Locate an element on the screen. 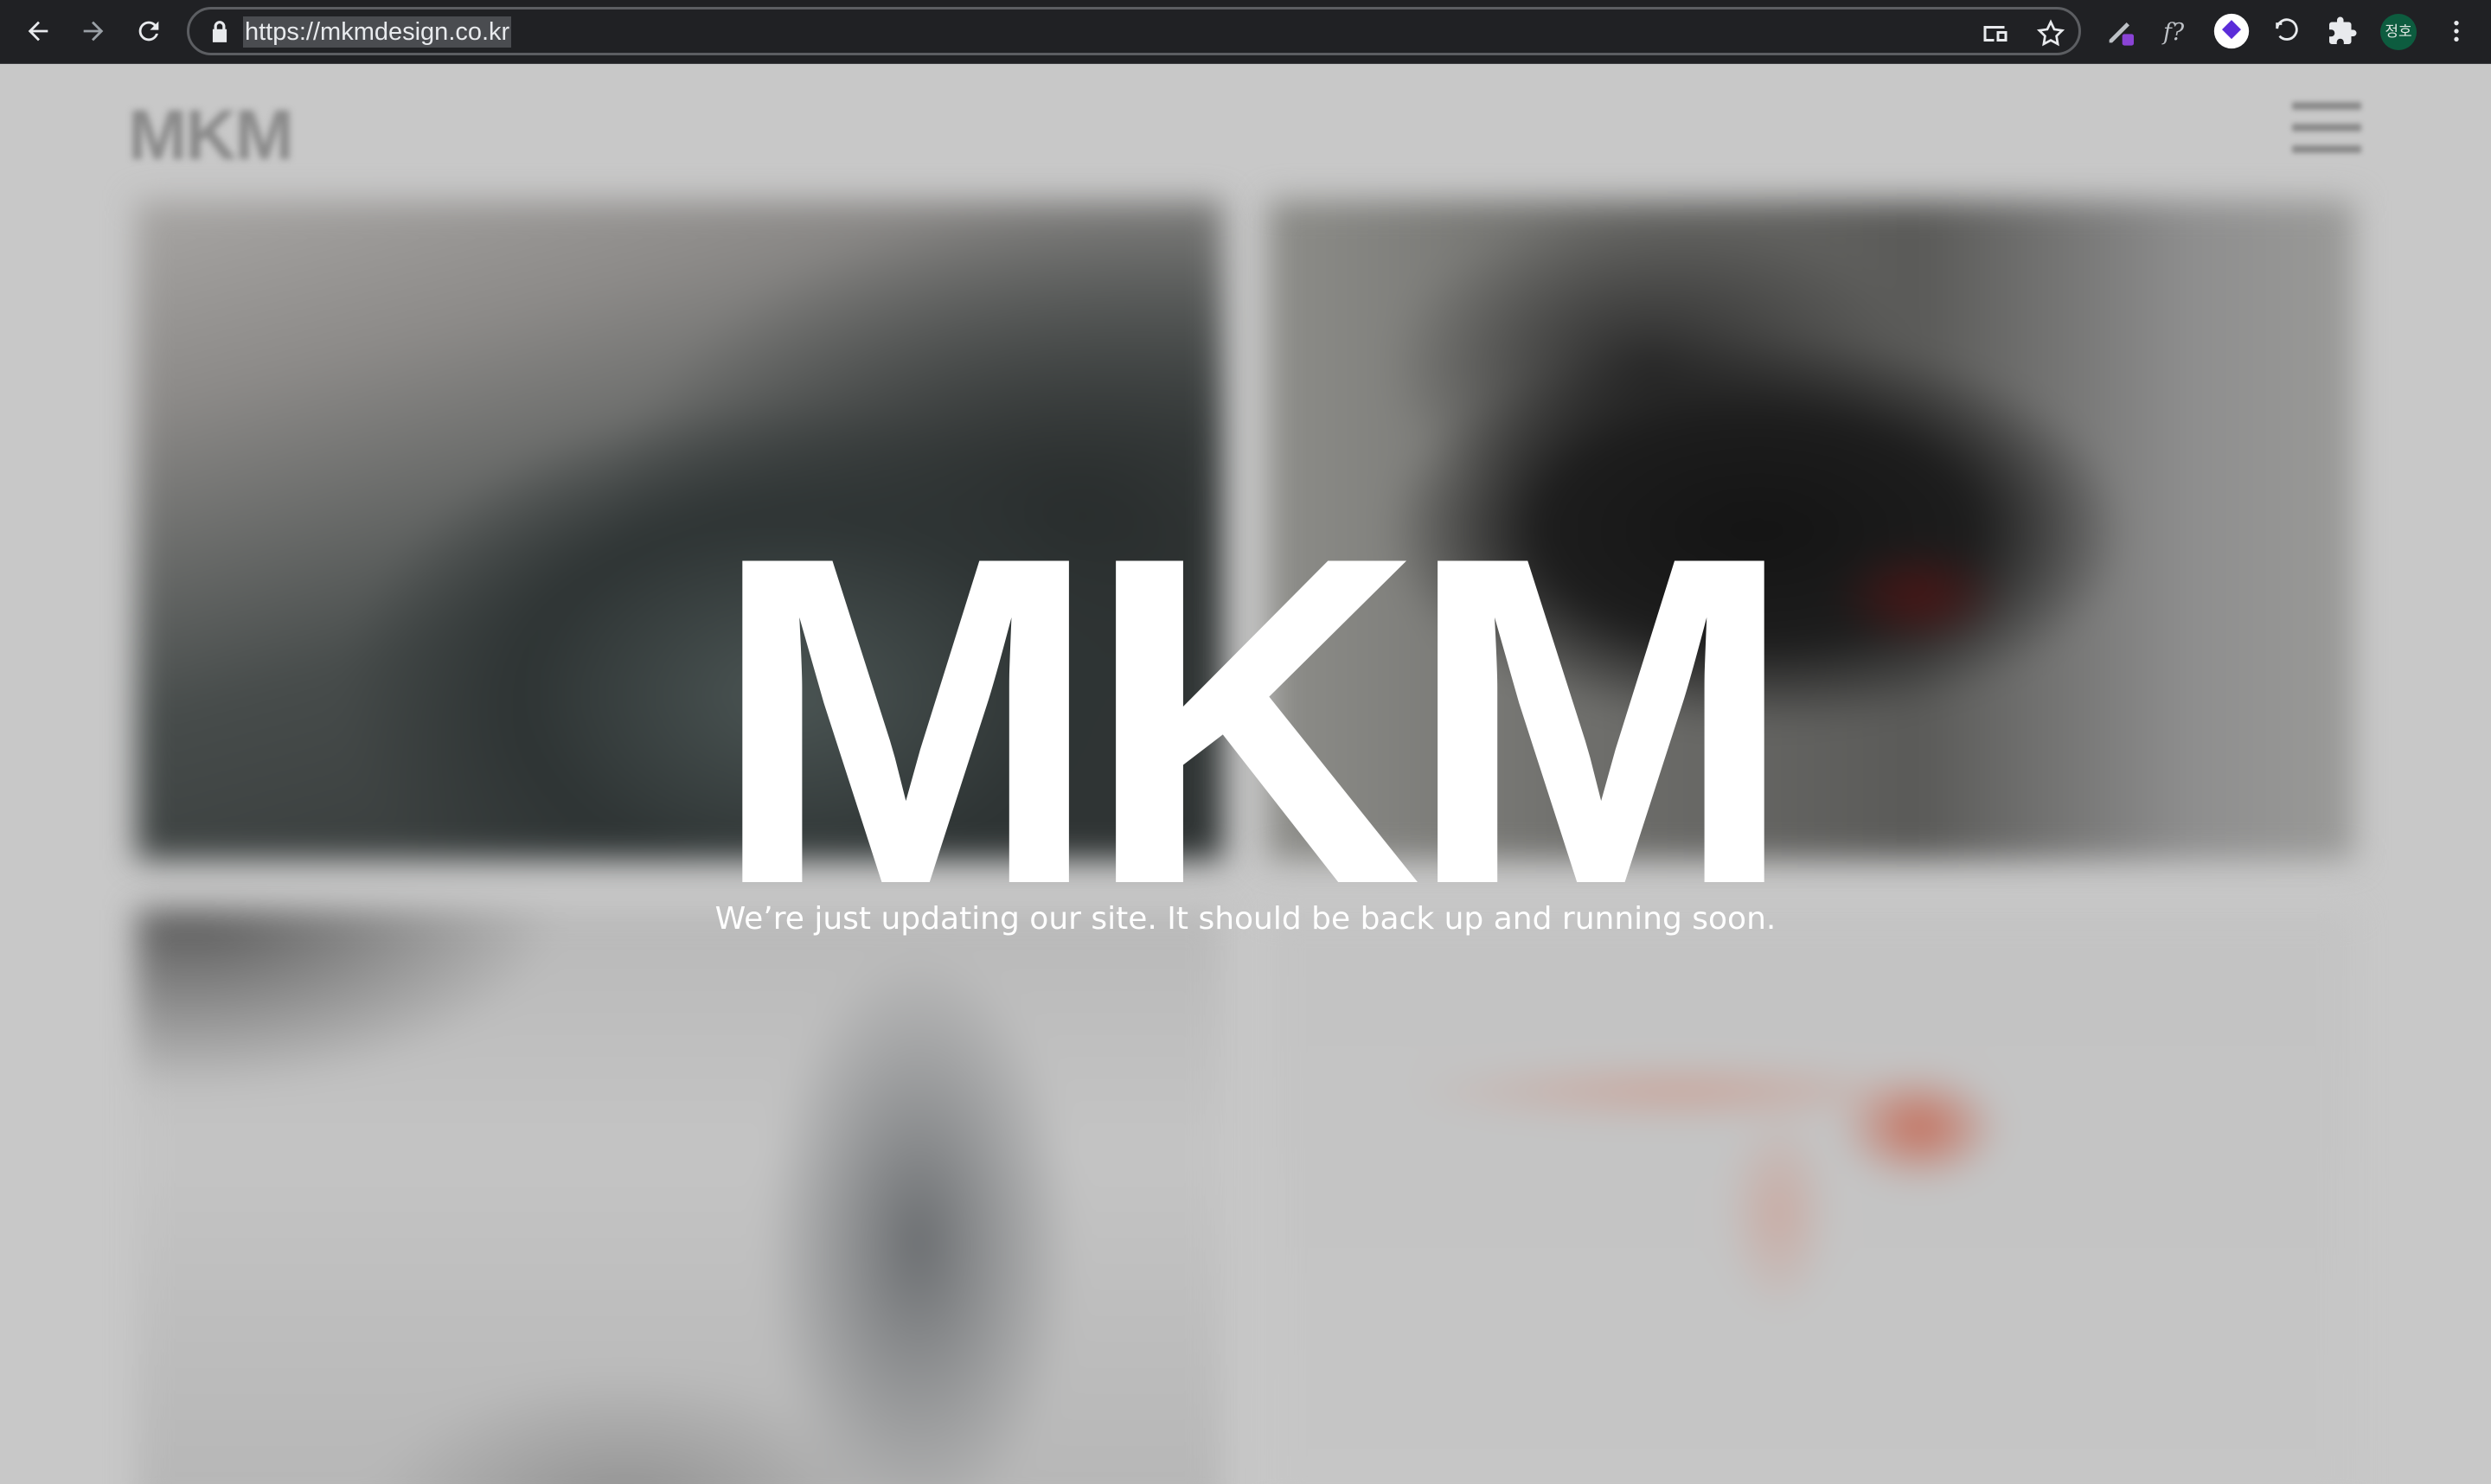  forward-button is located at coordinates (93, 31).